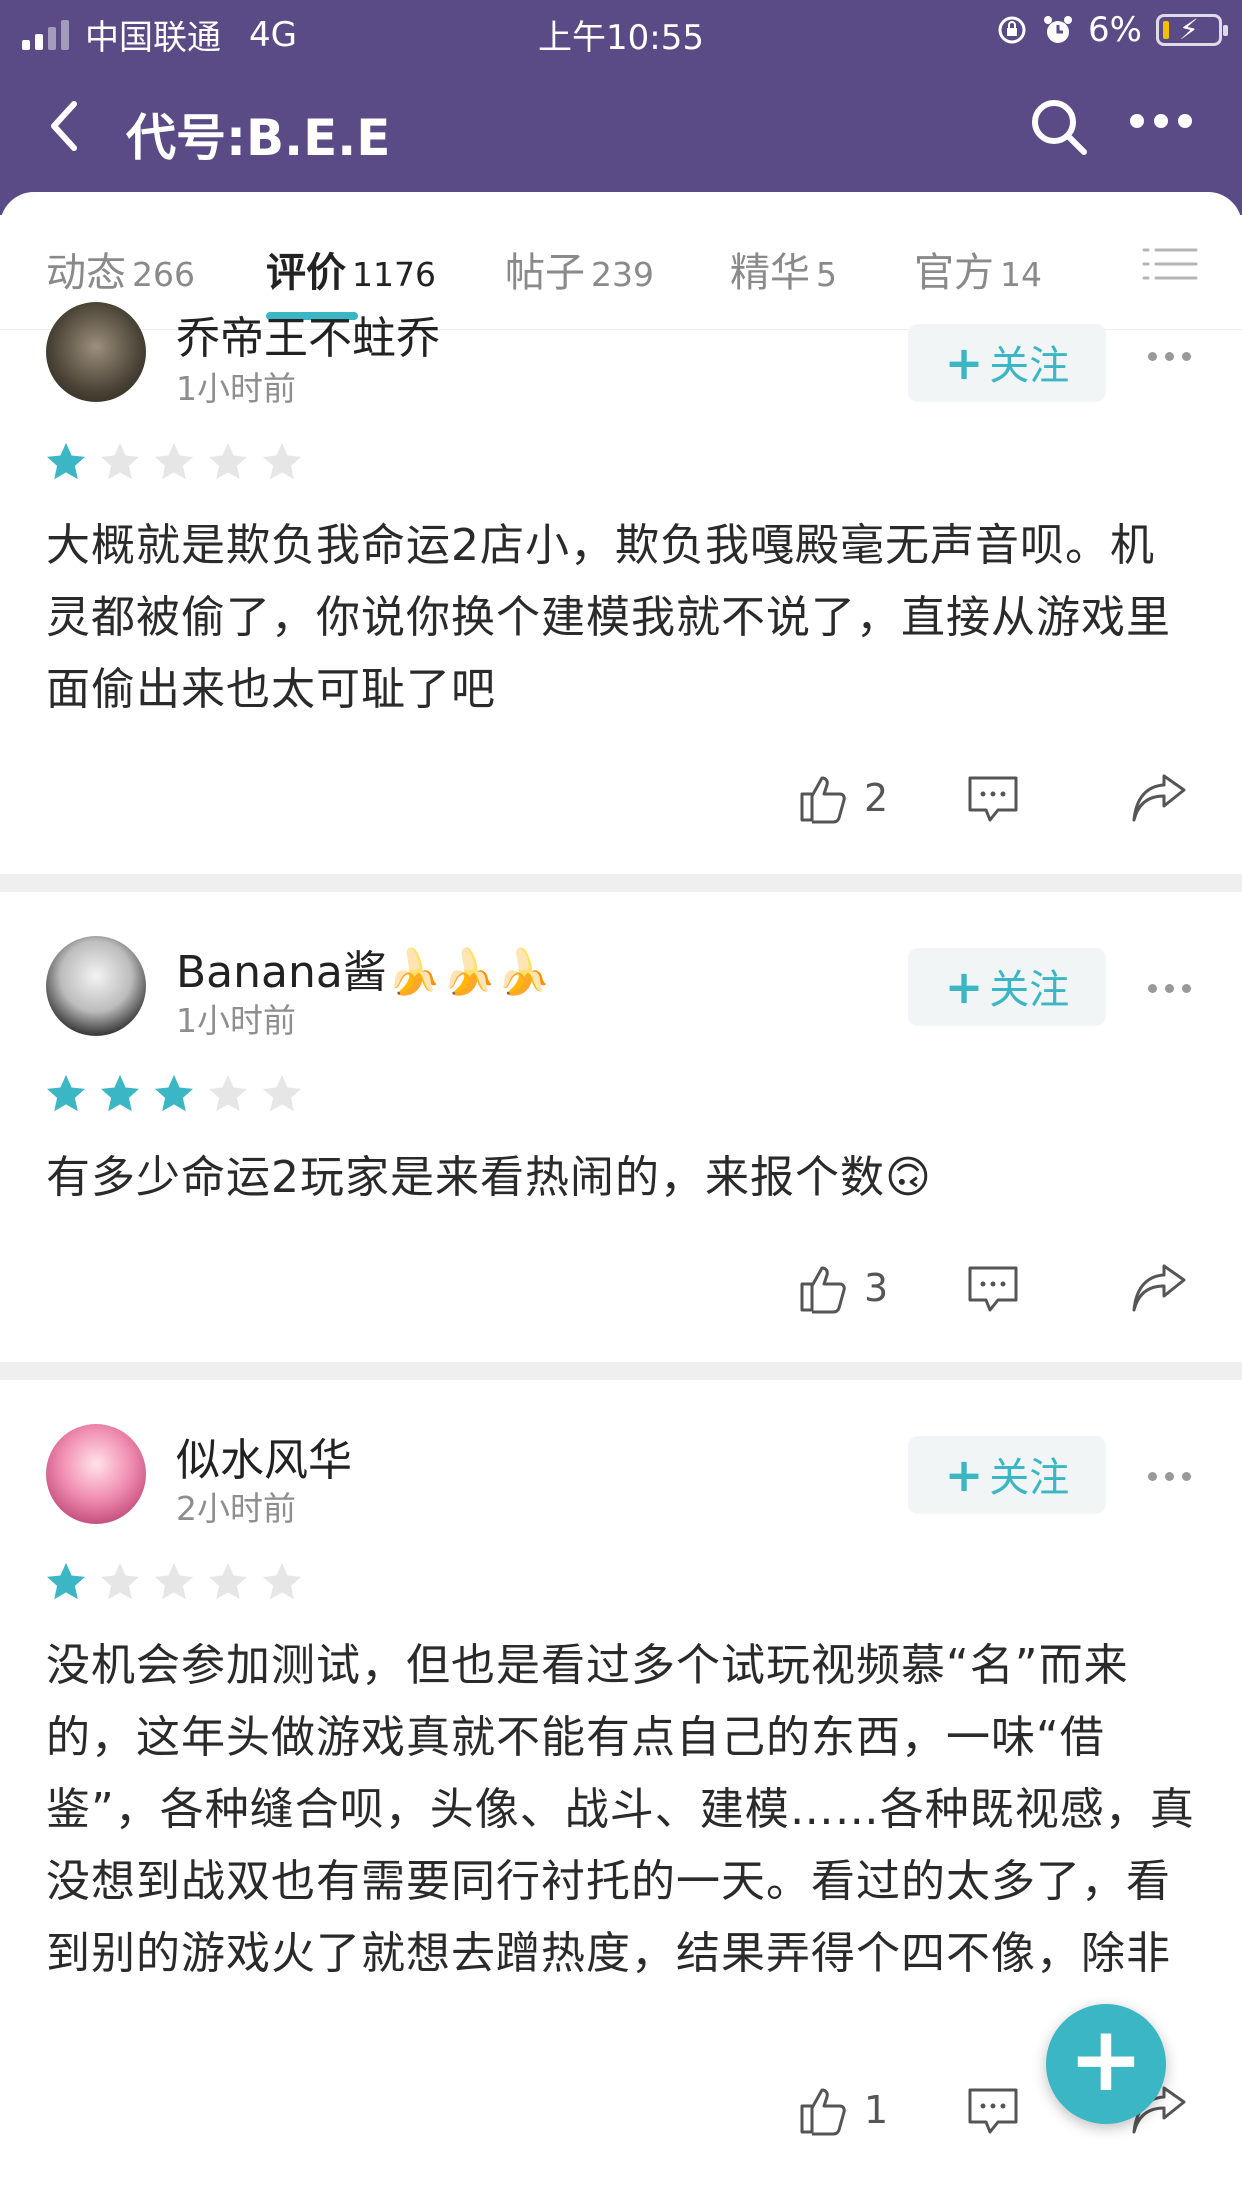 Image resolution: width=1242 pixels, height=2208 pixels. I want to click on search-icon, so click(1059, 127).